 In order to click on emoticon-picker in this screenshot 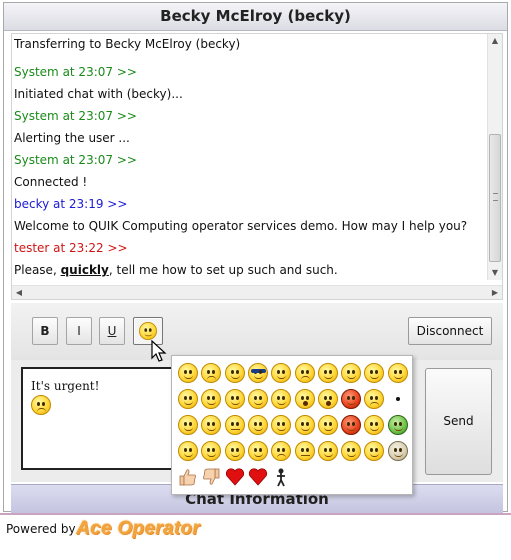, I will do `click(292, 425)`.